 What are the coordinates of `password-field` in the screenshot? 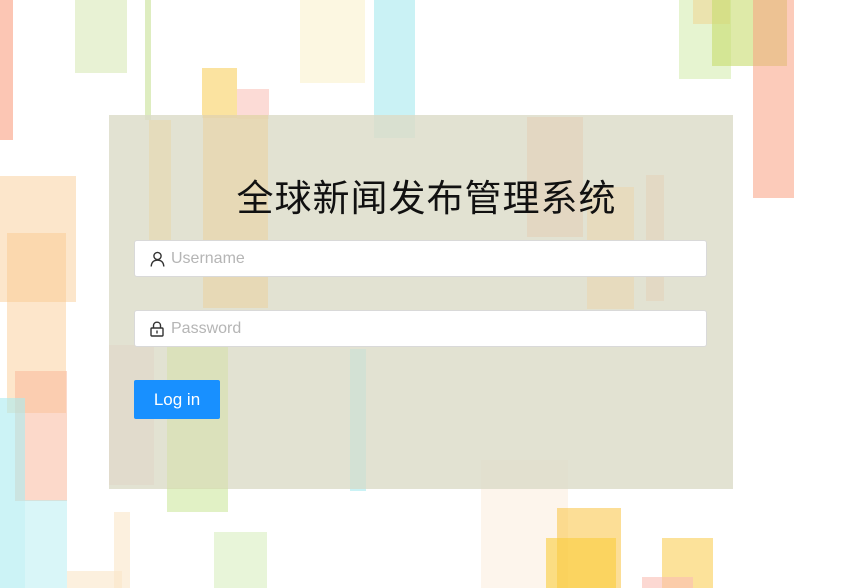 It's located at (420, 328).